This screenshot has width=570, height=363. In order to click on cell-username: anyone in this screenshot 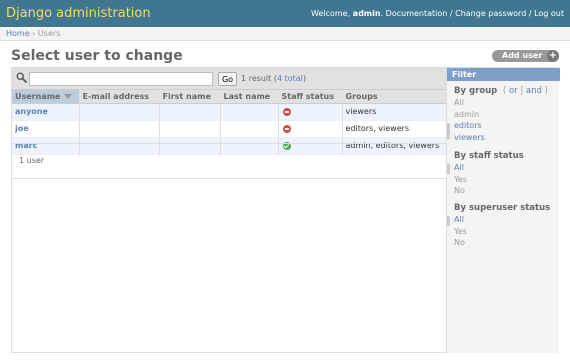, I will do `click(45, 112)`.